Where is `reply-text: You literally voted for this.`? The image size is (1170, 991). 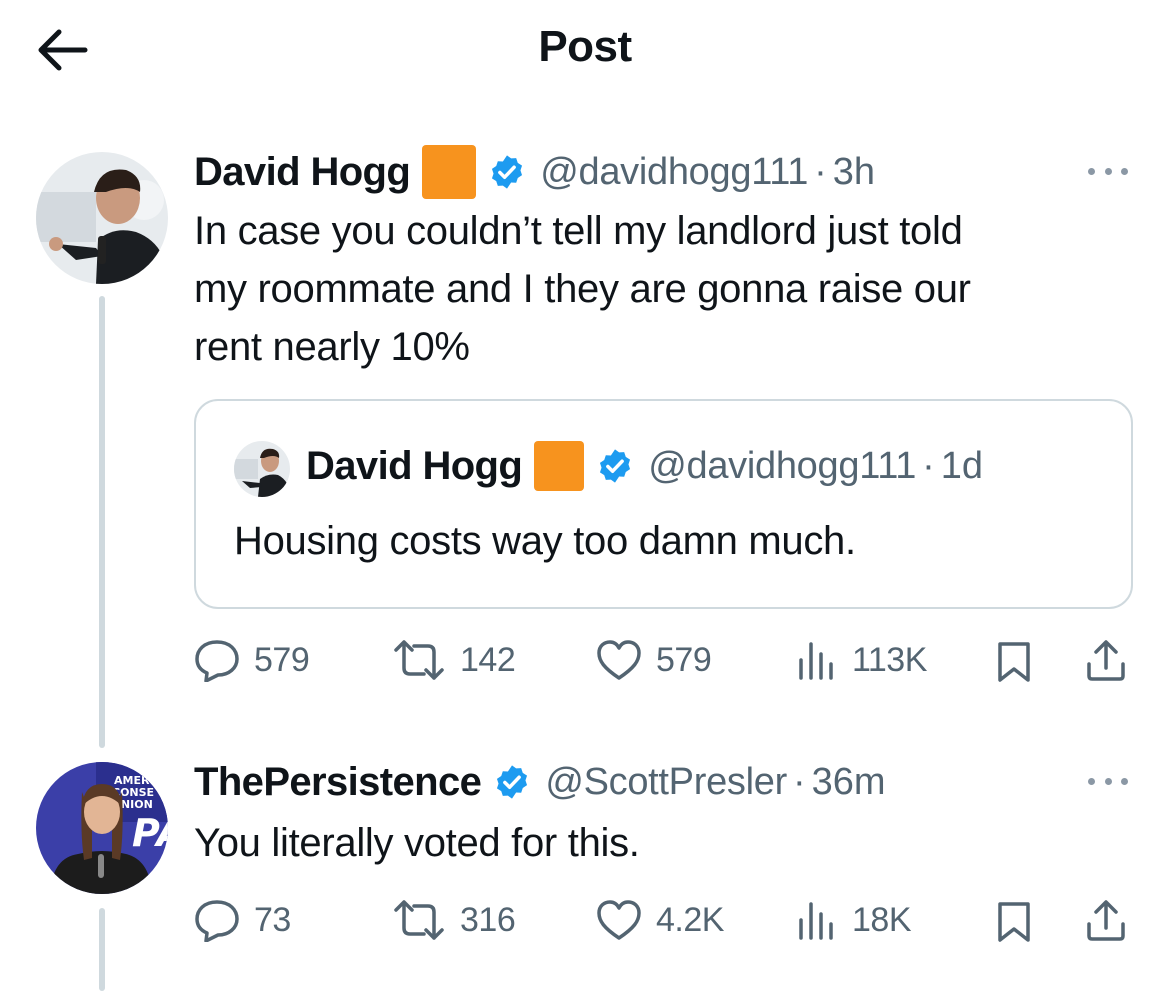
reply-text: You literally voted for this. is located at coordinates (417, 843).